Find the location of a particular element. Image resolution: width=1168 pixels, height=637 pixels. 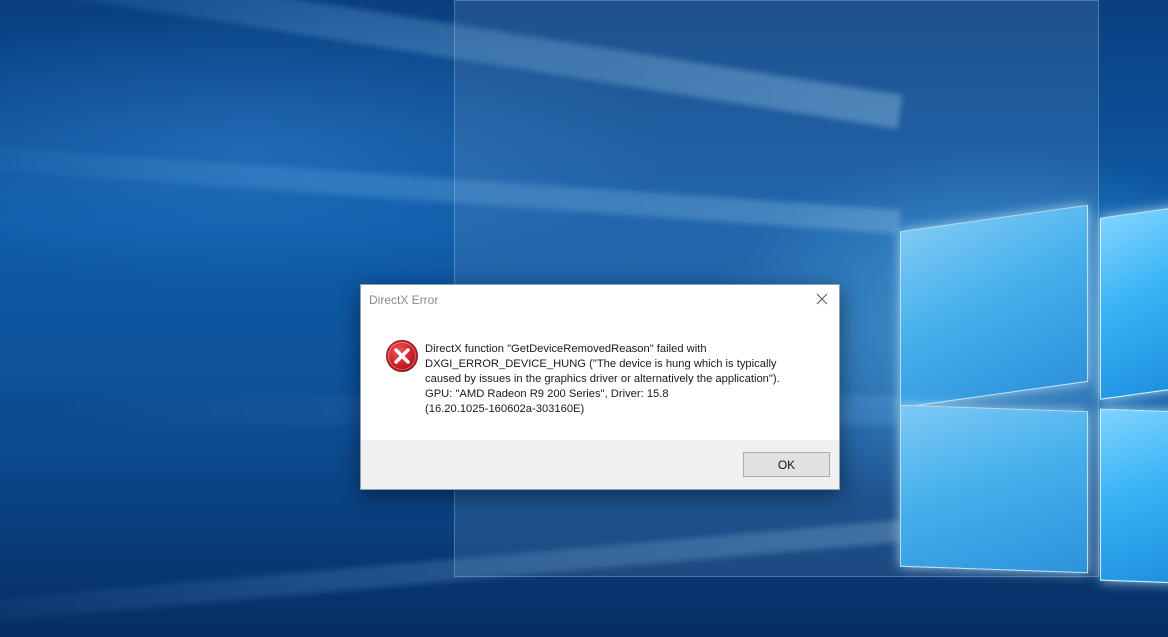

close-icon is located at coordinates (822, 299).